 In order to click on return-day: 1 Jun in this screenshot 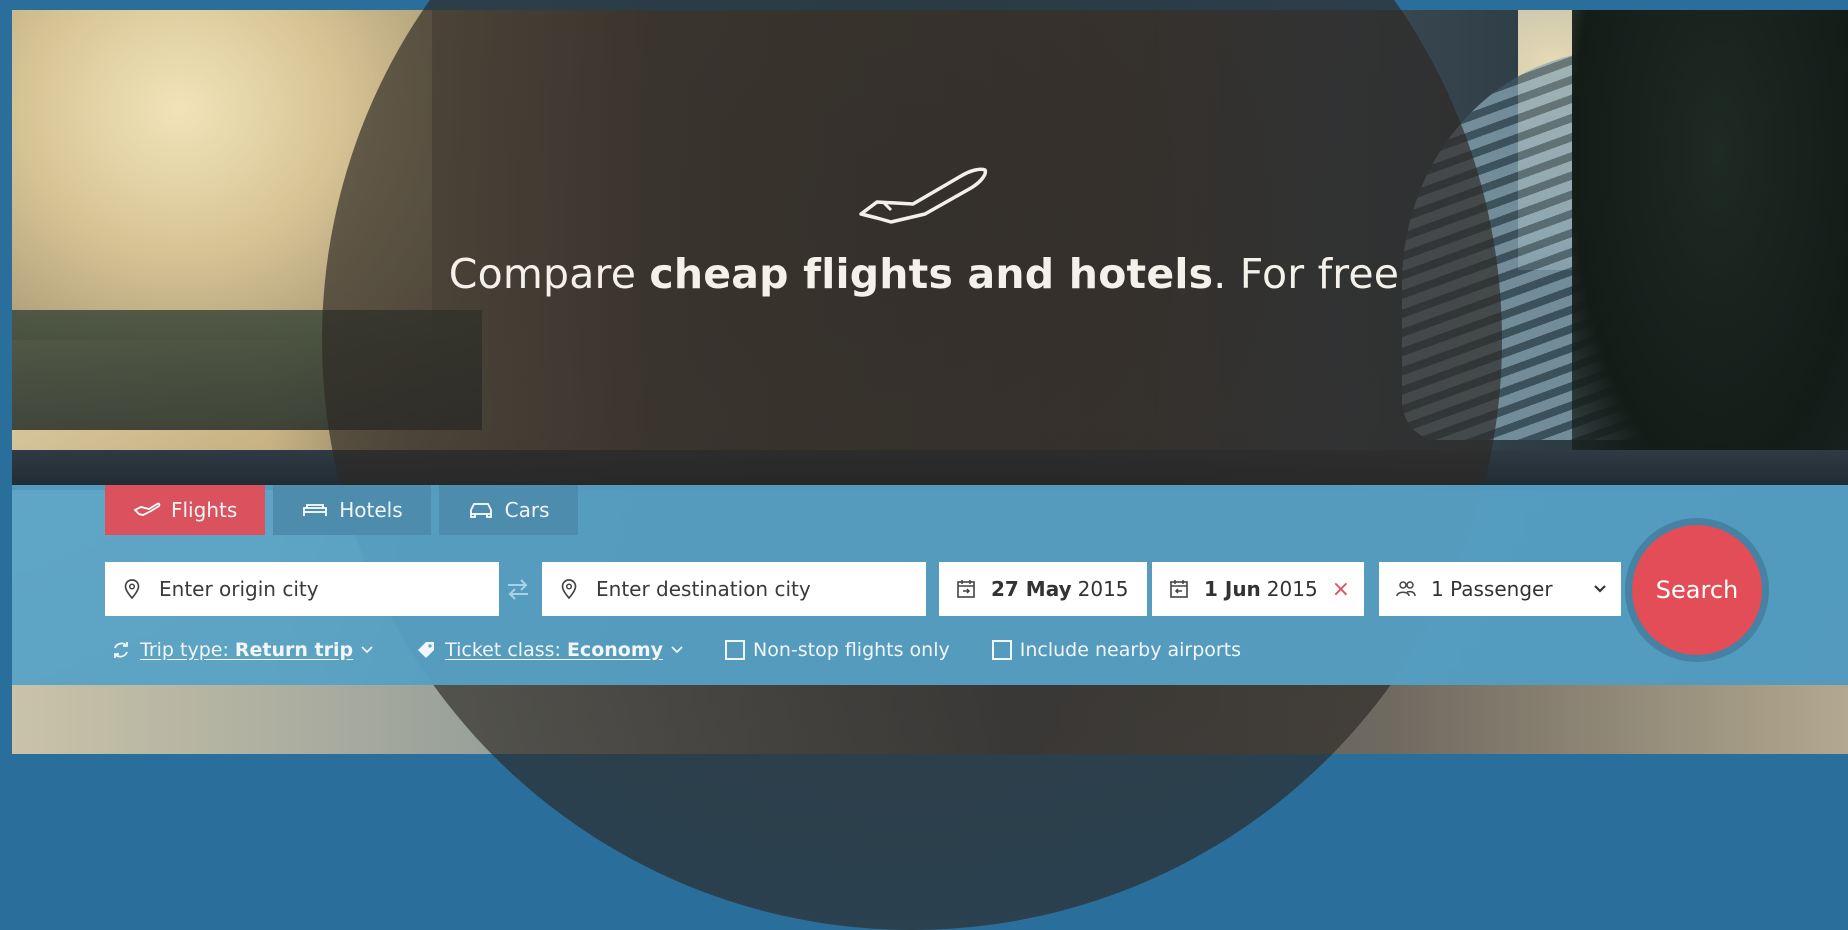, I will do `click(1232, 589)`.